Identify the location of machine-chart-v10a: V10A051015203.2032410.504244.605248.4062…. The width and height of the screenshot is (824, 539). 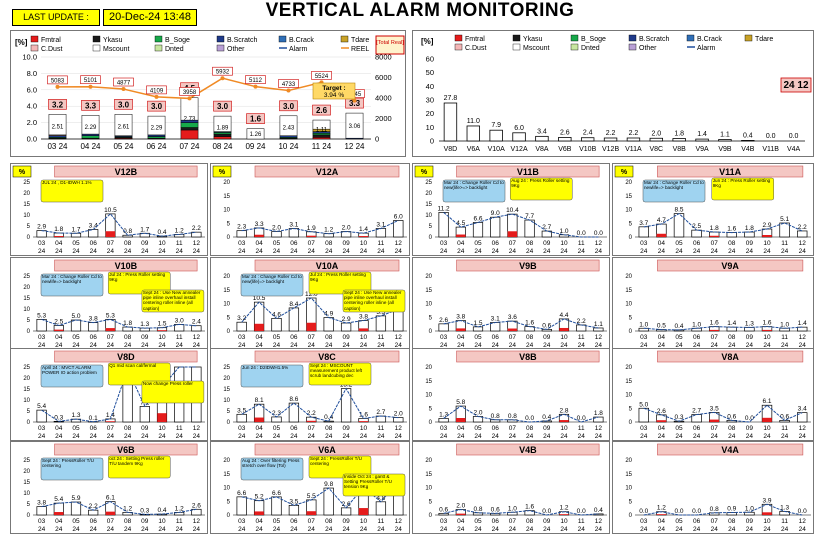
(315, 304).